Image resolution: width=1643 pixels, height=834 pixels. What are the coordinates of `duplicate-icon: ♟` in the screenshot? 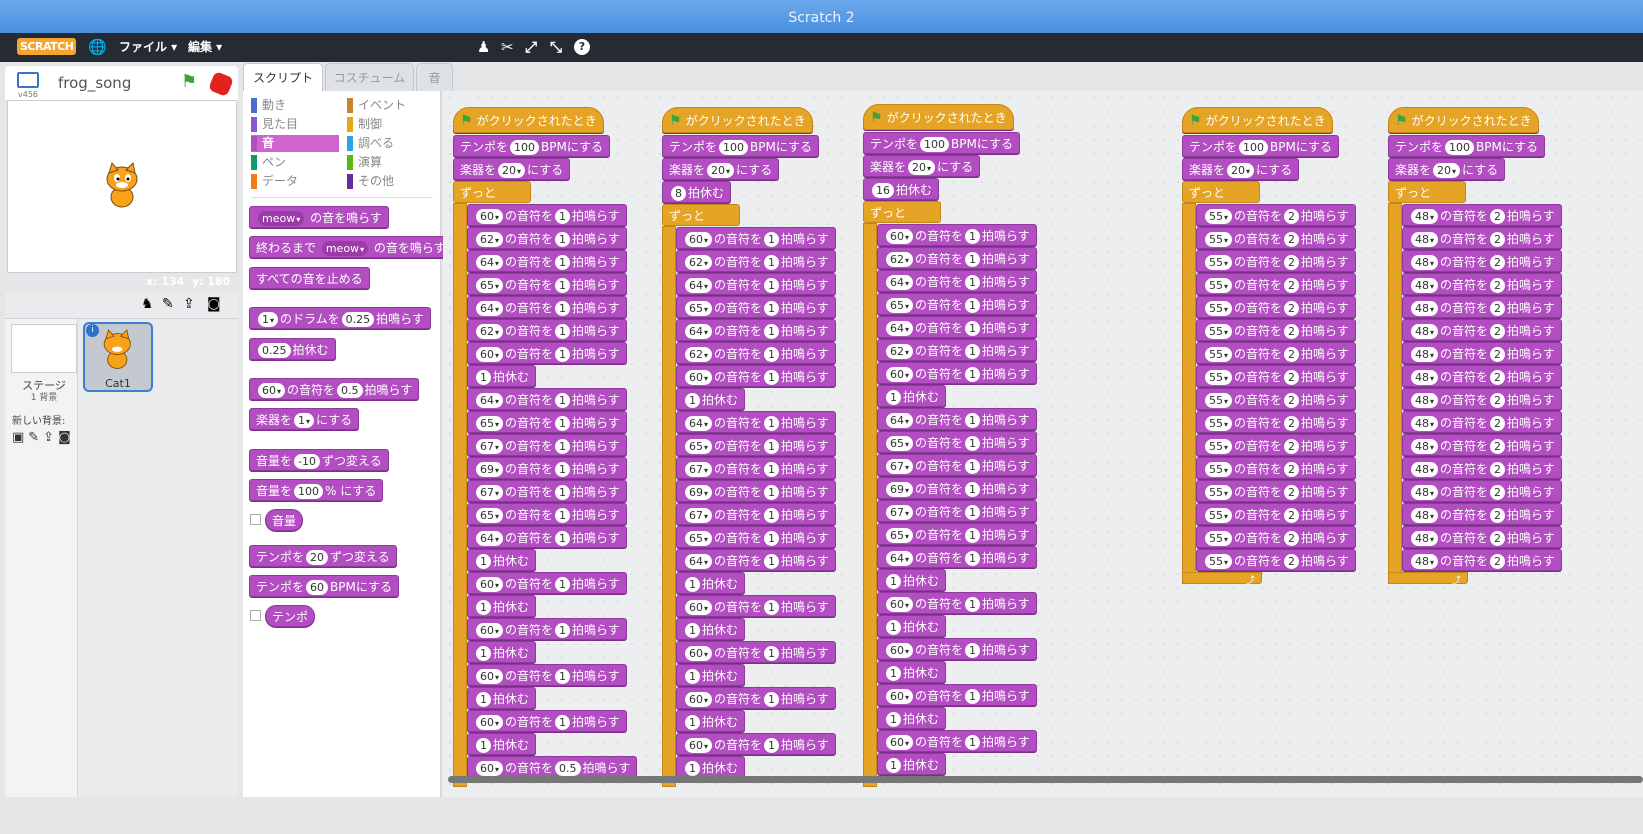 It's located at (483, 47).